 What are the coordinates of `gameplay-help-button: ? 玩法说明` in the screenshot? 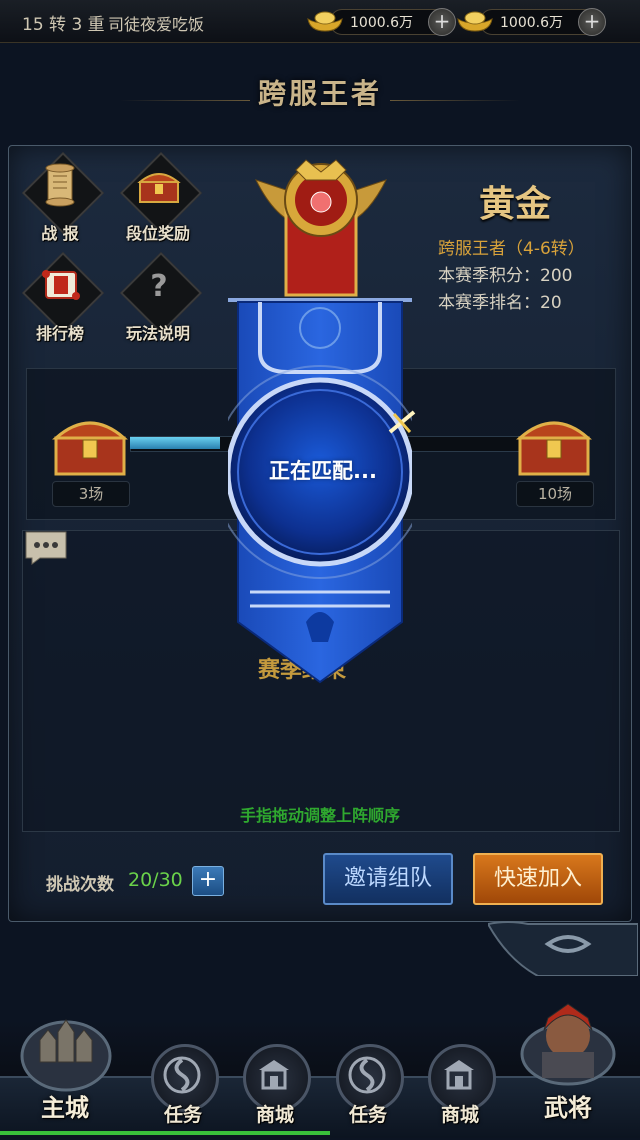 It's located at (161, 297).